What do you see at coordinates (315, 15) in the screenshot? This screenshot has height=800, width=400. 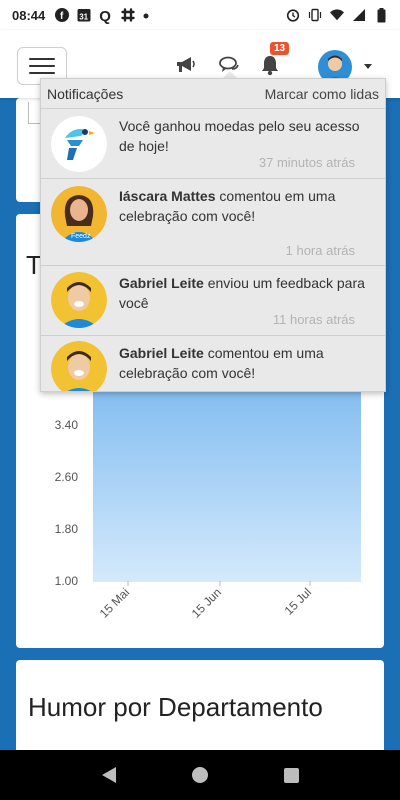 I see `vibrate-icon` at bounding box center [315, 15].